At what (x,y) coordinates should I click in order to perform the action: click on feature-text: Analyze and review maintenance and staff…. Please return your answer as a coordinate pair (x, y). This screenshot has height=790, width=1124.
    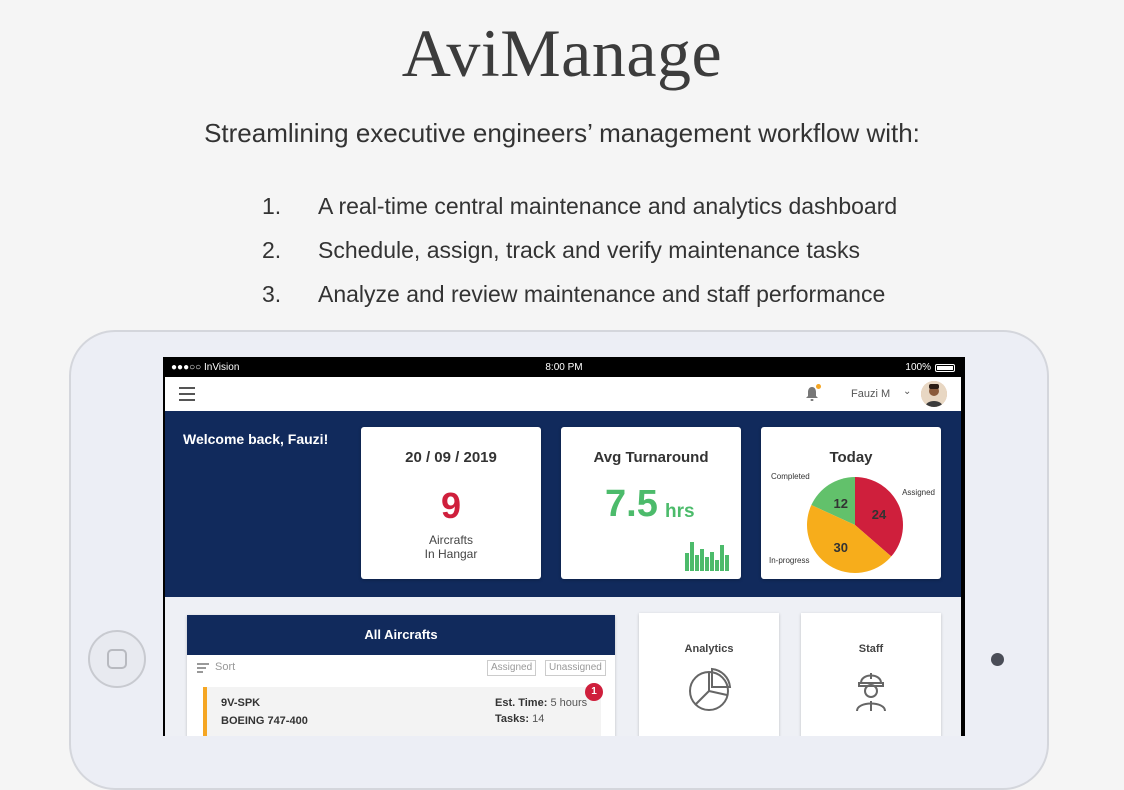
    Looking at the image, I should click on (602, 293).